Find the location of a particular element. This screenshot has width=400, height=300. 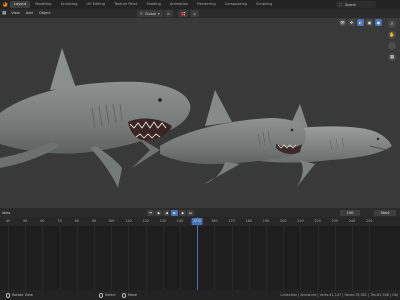

workspace-tab-modeling: Modeling is located at coordinates (43, 4).